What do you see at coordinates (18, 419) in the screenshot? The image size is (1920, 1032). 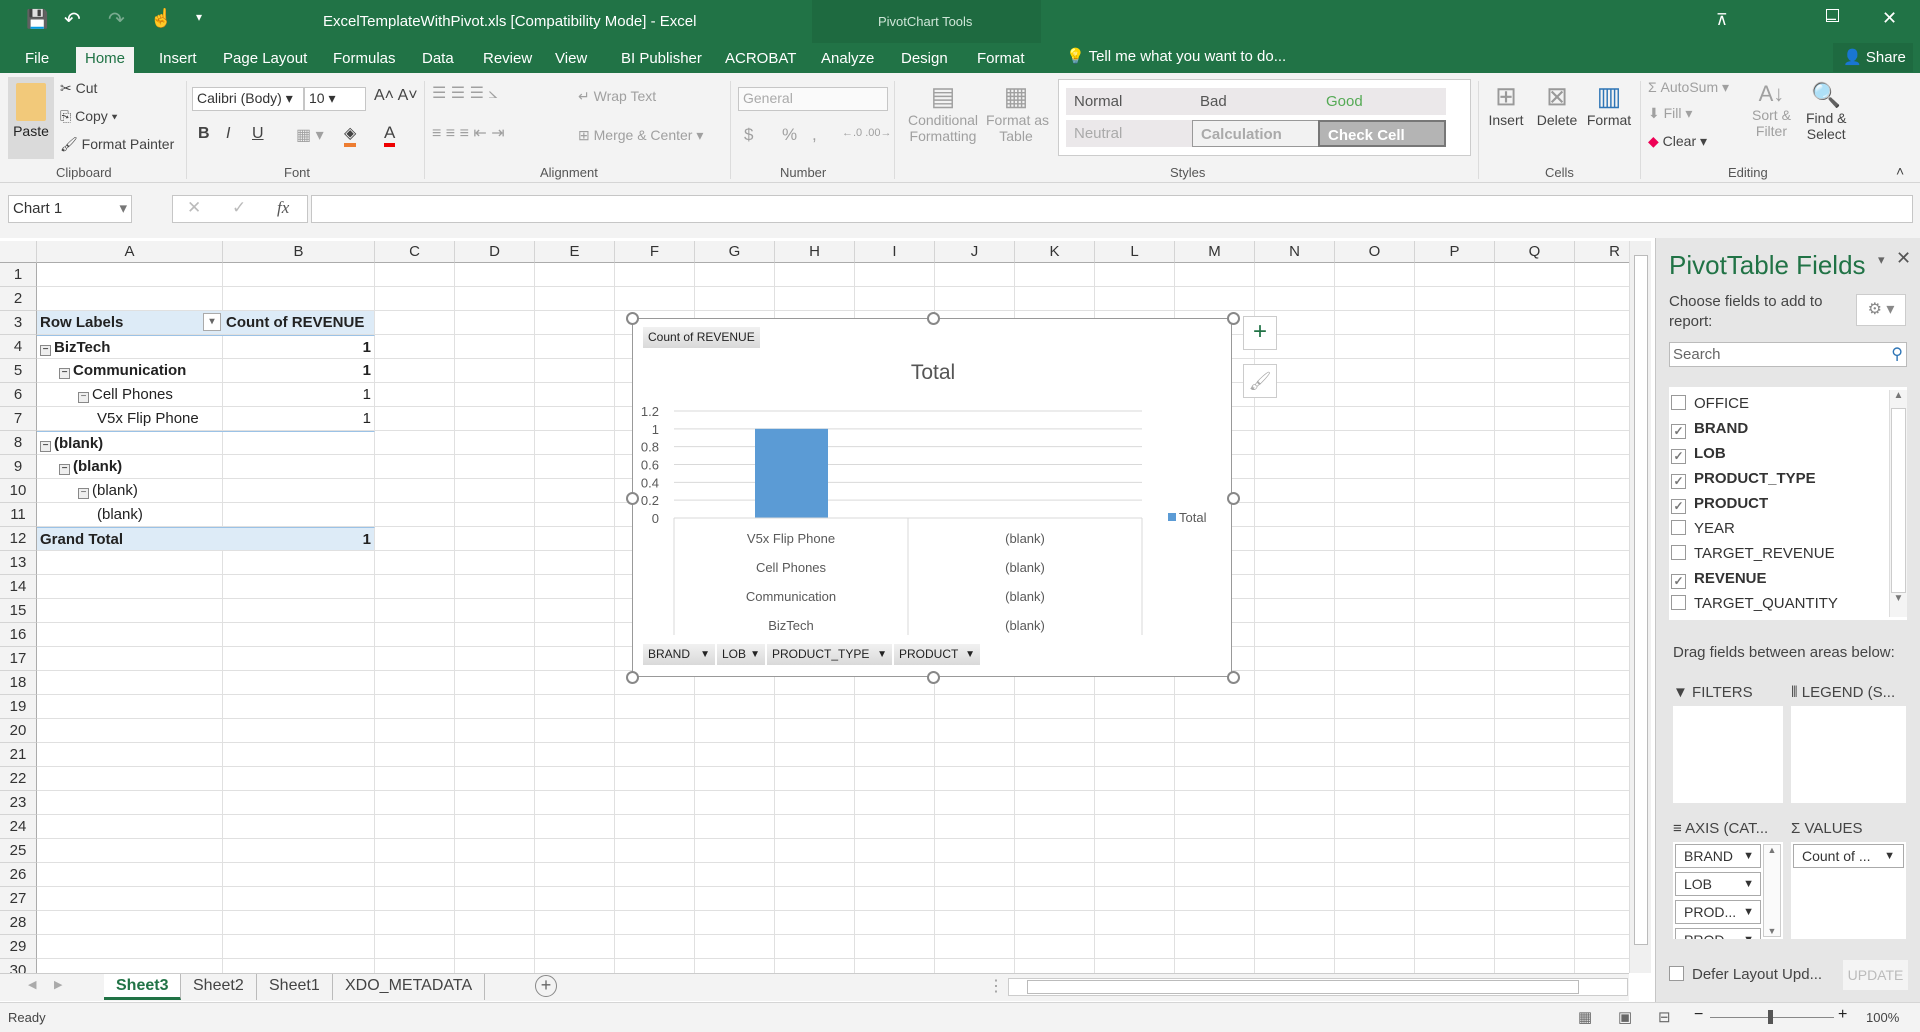 I see `row-header-7: 7` at bounding box center [18, 419].